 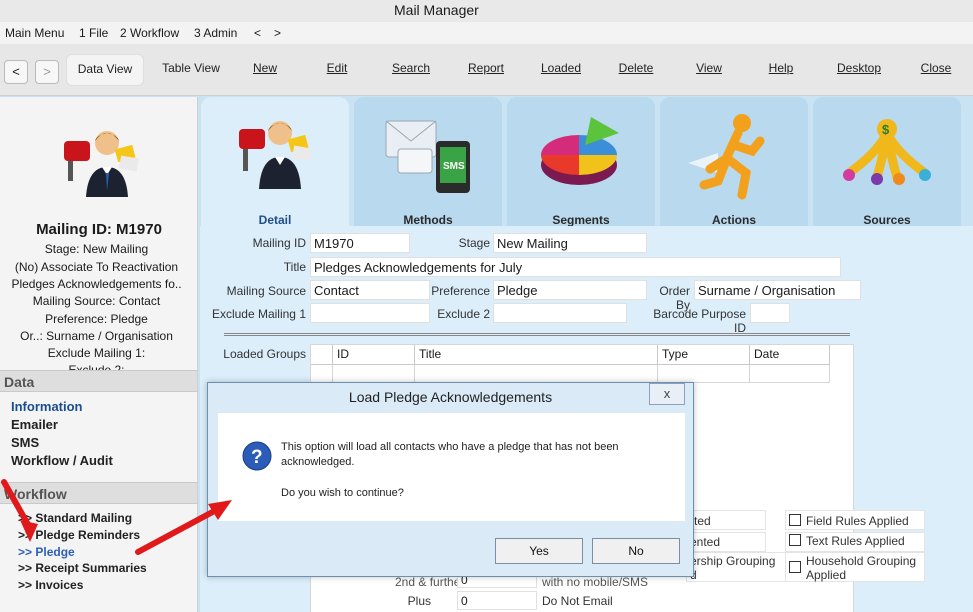 What do you see at coordinates (636, 70) in the screenshot?
I see `delete-button: Delete` at bounding box center [636, 70].